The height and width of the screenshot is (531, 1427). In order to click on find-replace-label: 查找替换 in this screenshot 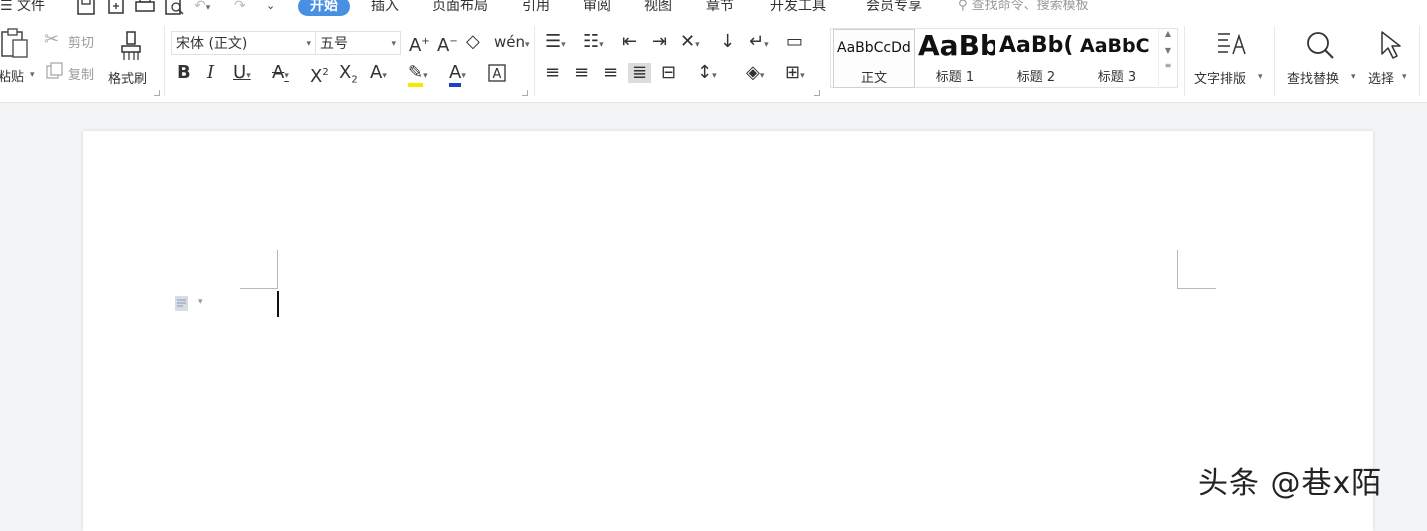, I will do `click(1313, 79)`.